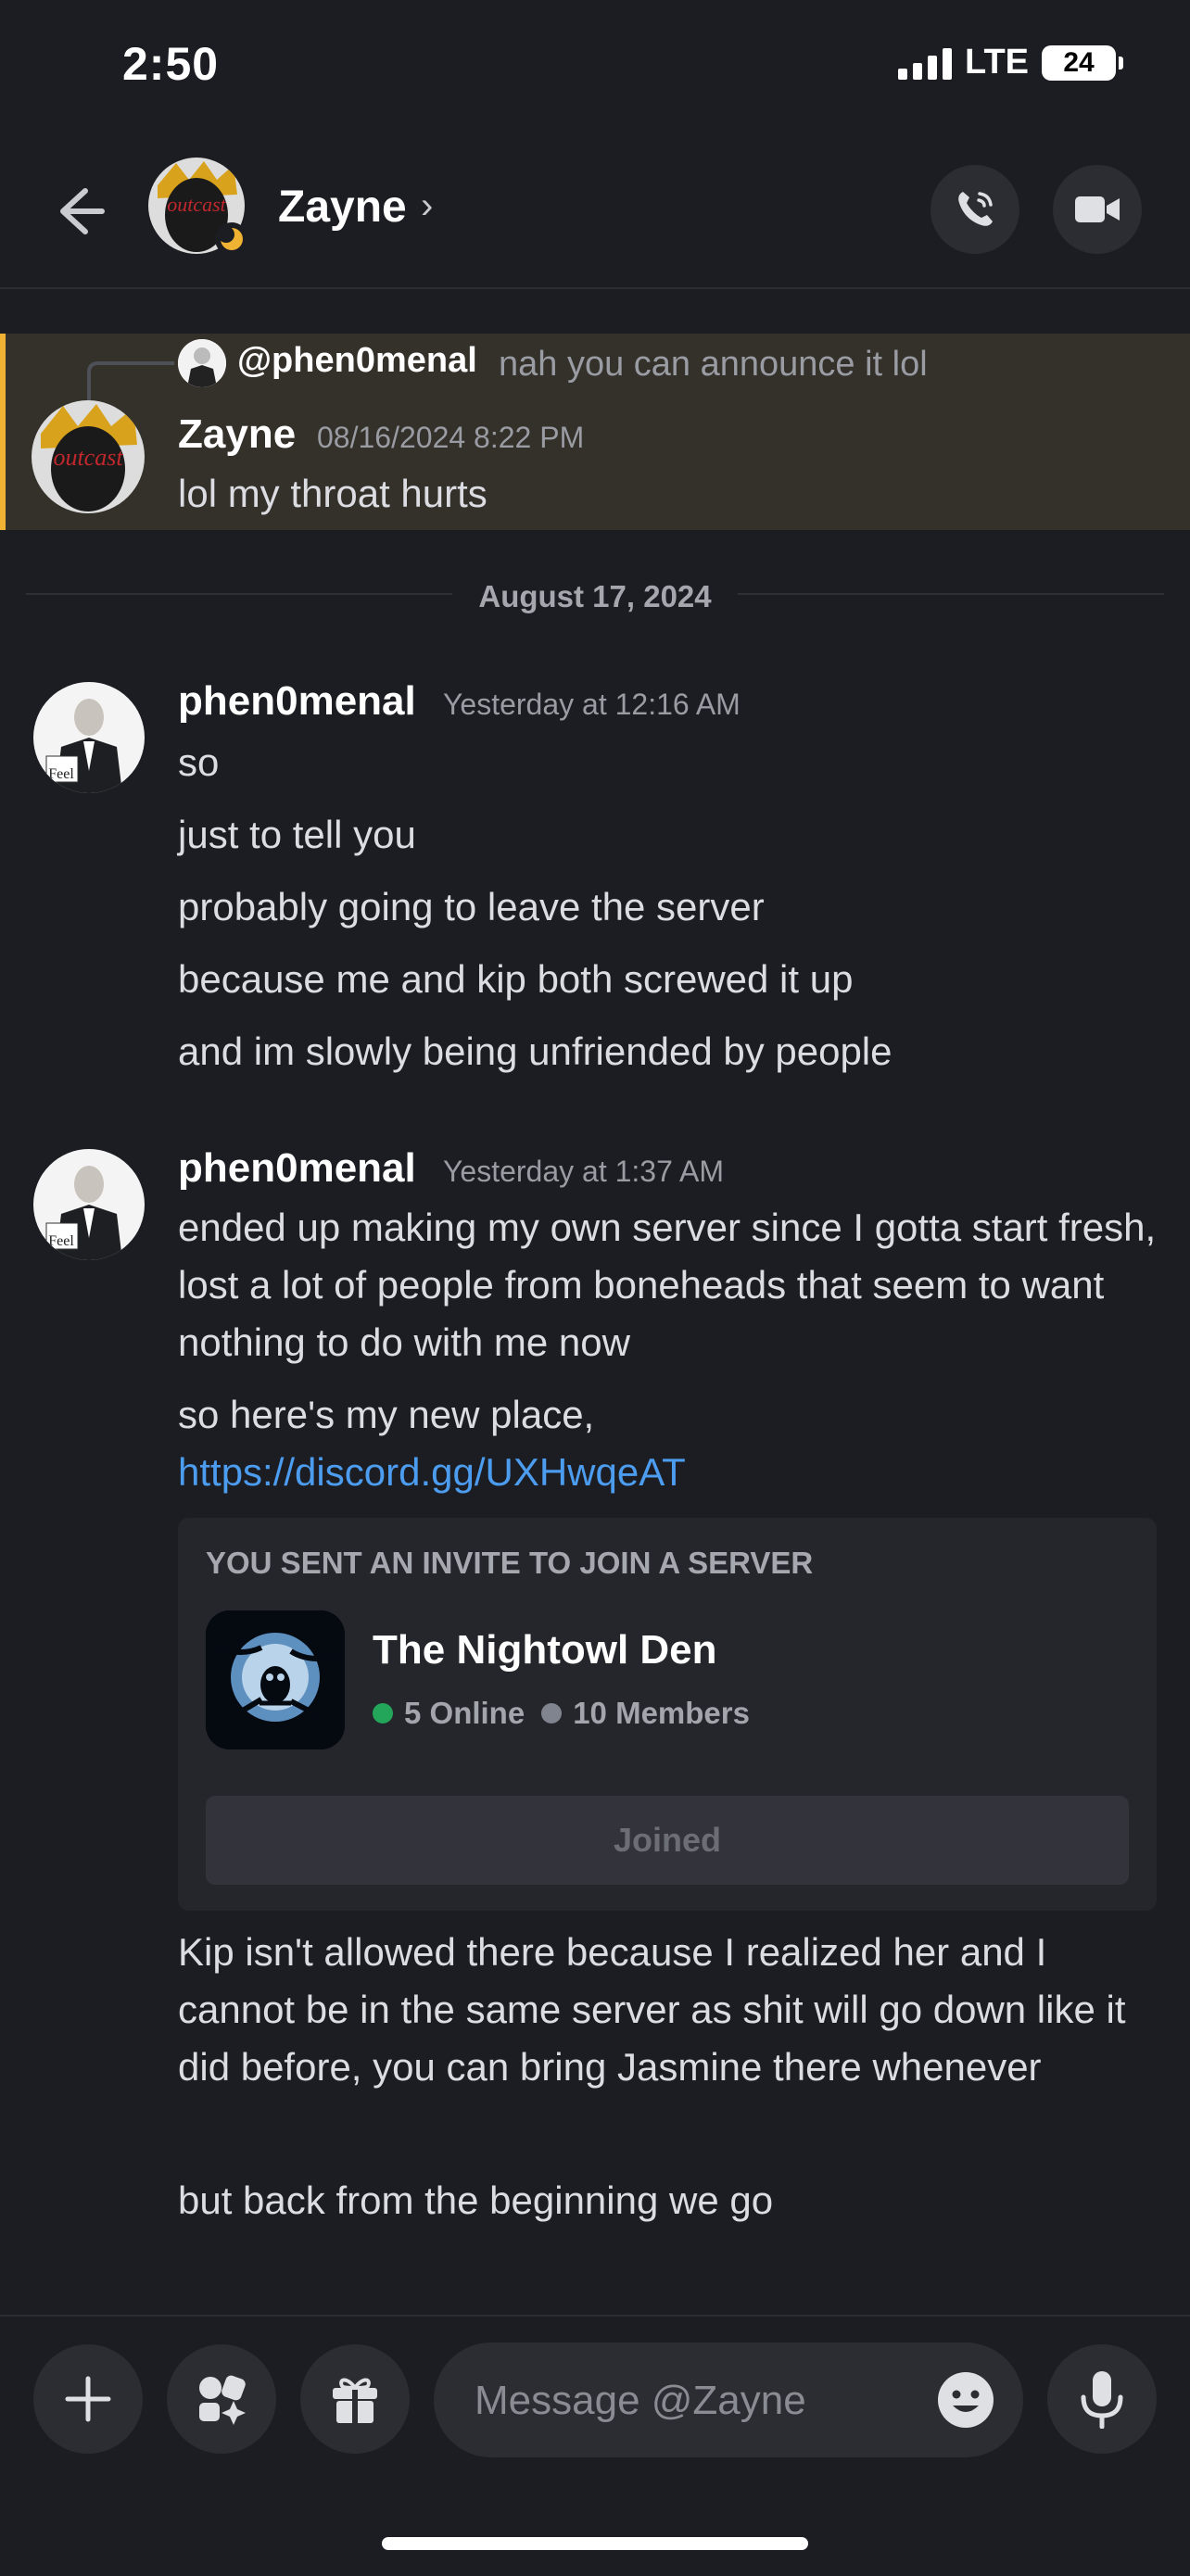  I want to click on message-timestamp: Yesterday at 12:16 AM, so click(592, 705).